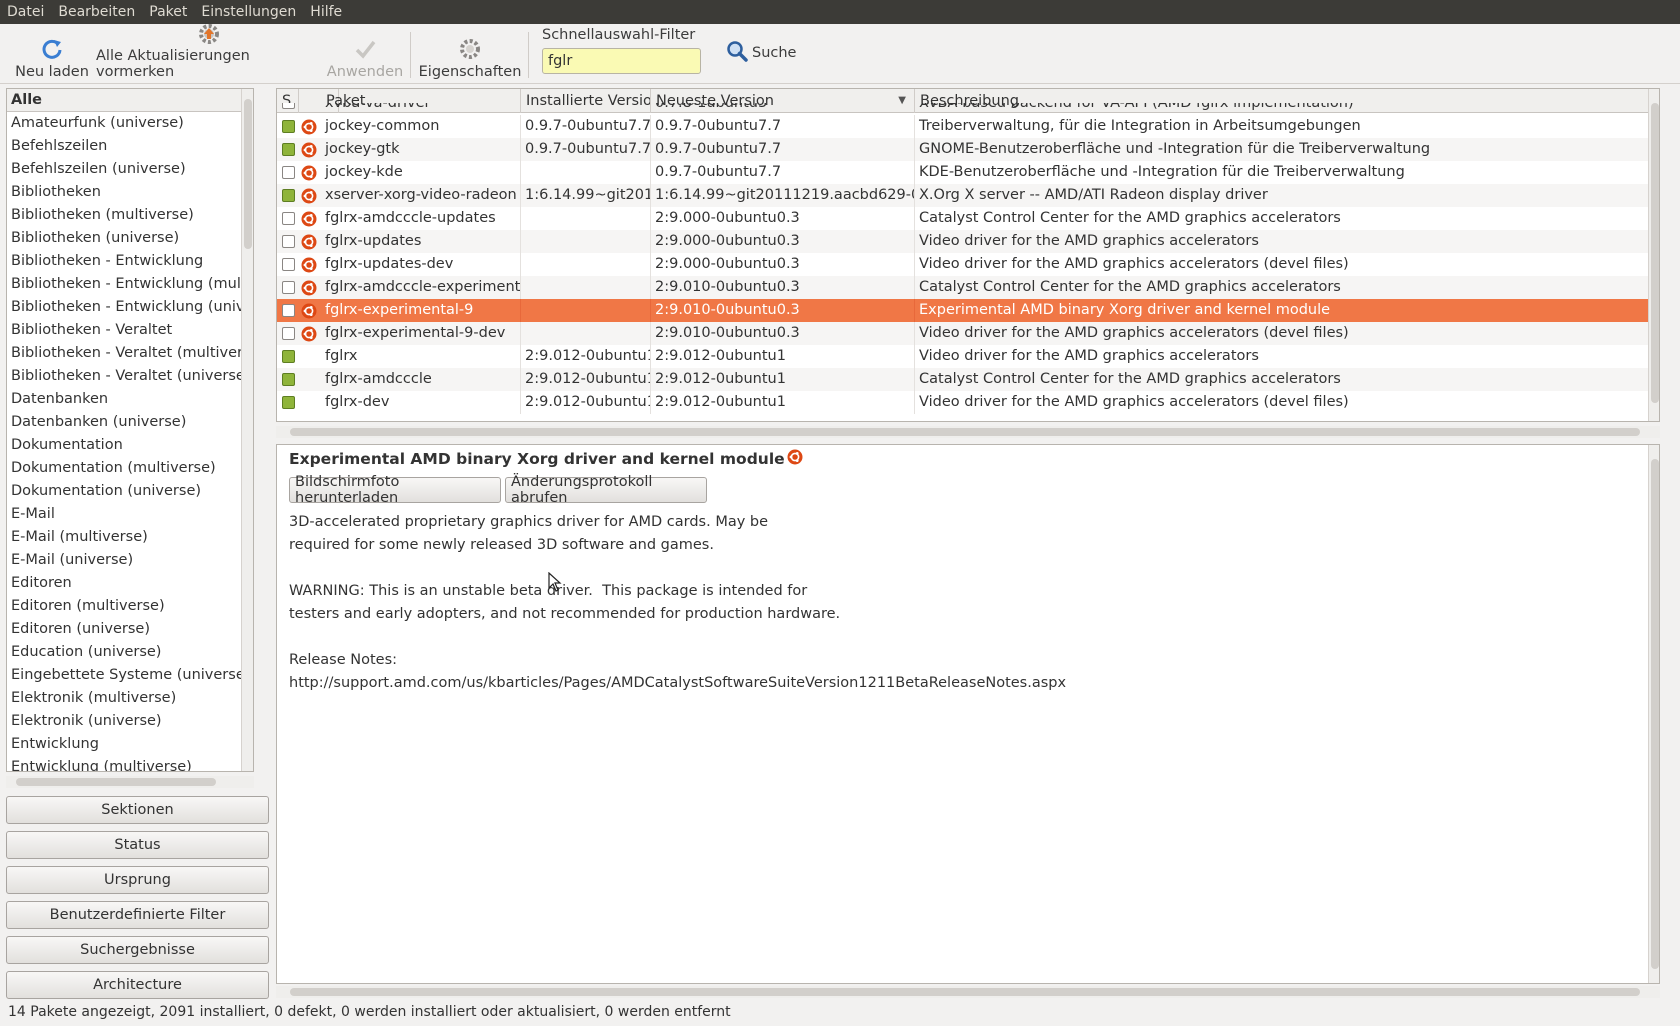 This screenshot has height=1026, width=1680. I want to click on menu-bearbeiten: Bearbeiten, so click(96, 12).